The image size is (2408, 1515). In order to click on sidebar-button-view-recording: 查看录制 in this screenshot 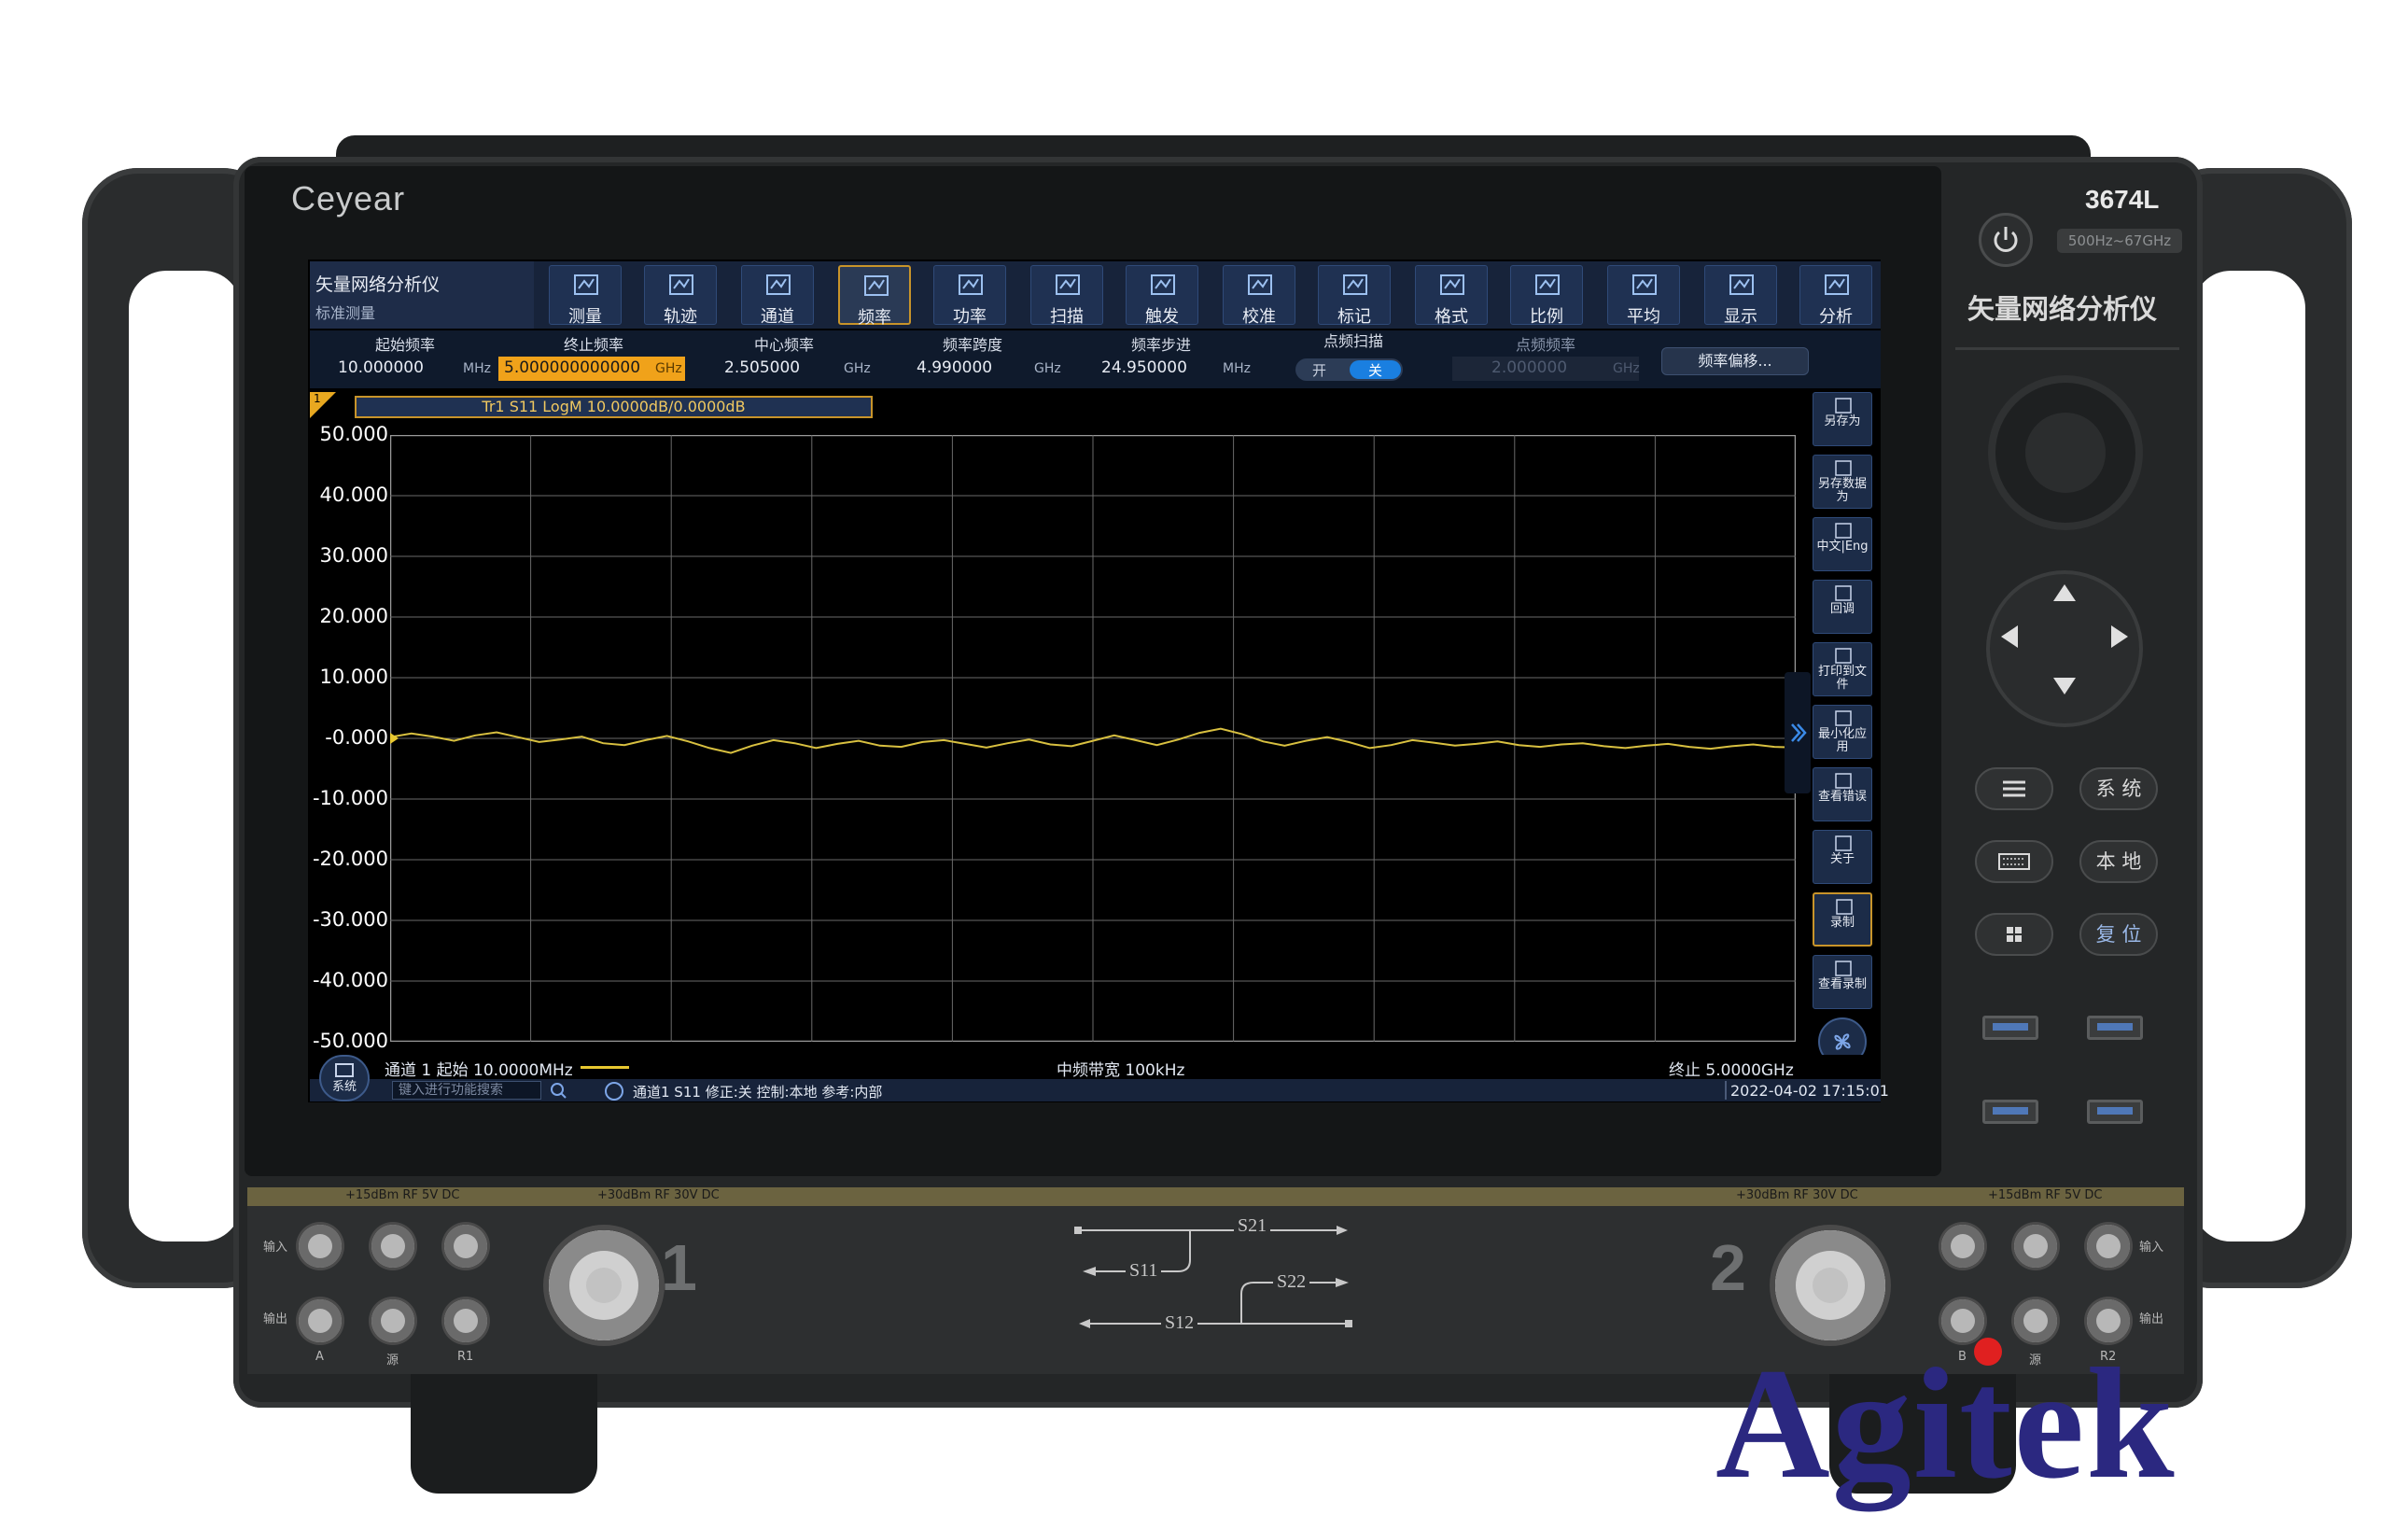, I will do `click(1842, 982)`.